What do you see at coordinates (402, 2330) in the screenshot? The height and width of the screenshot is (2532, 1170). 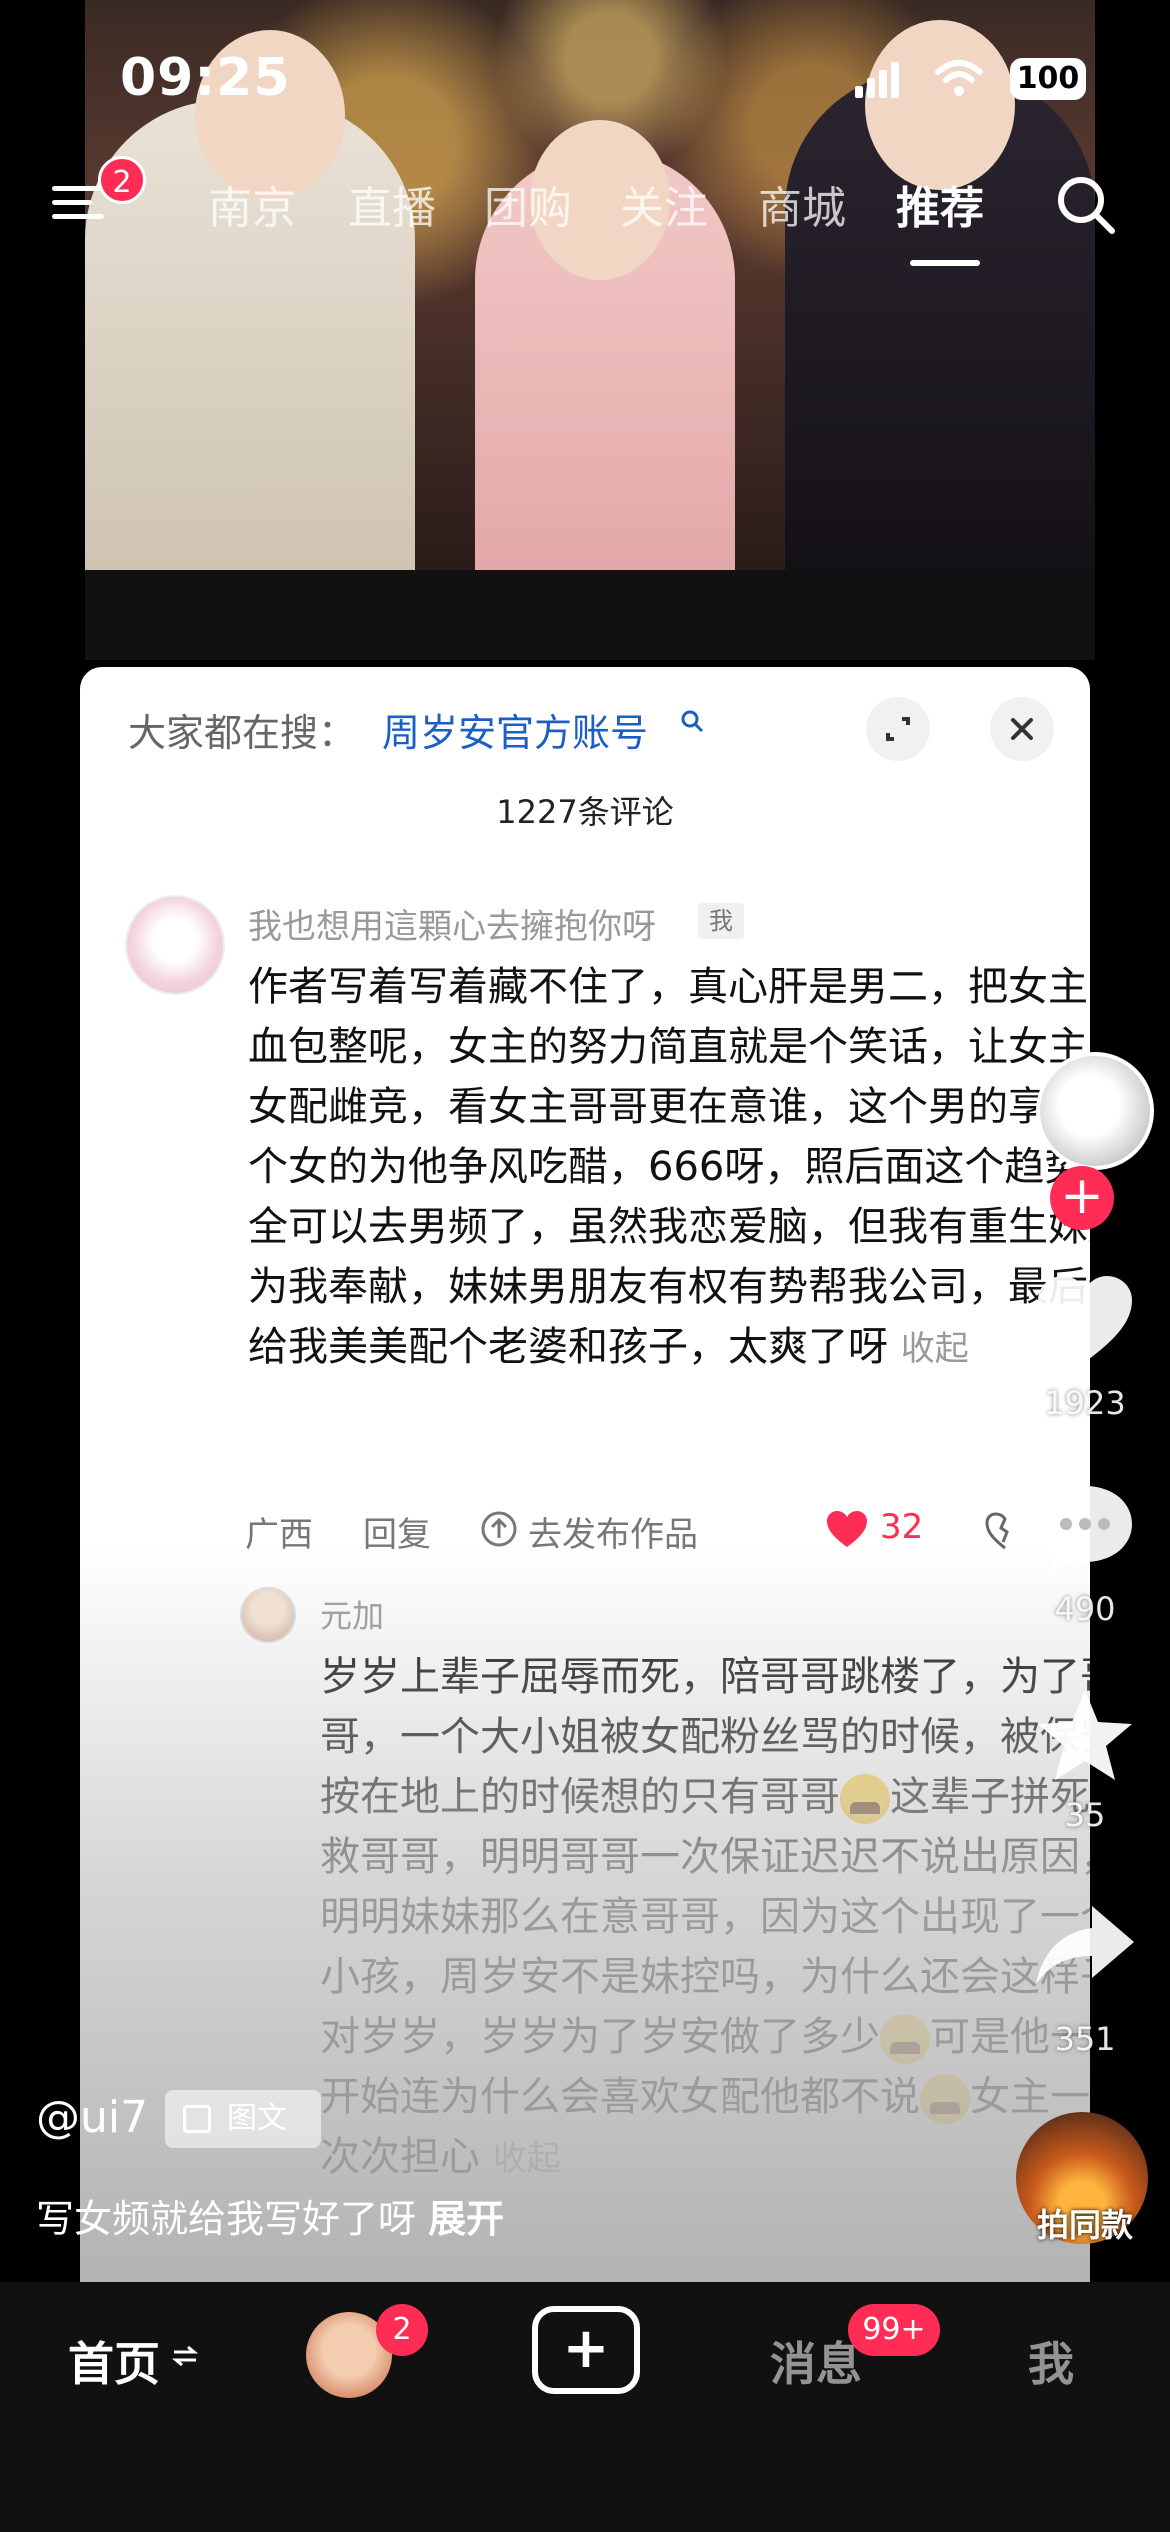 I see `friends-badge: 2` at bounding box center [402, 2330].